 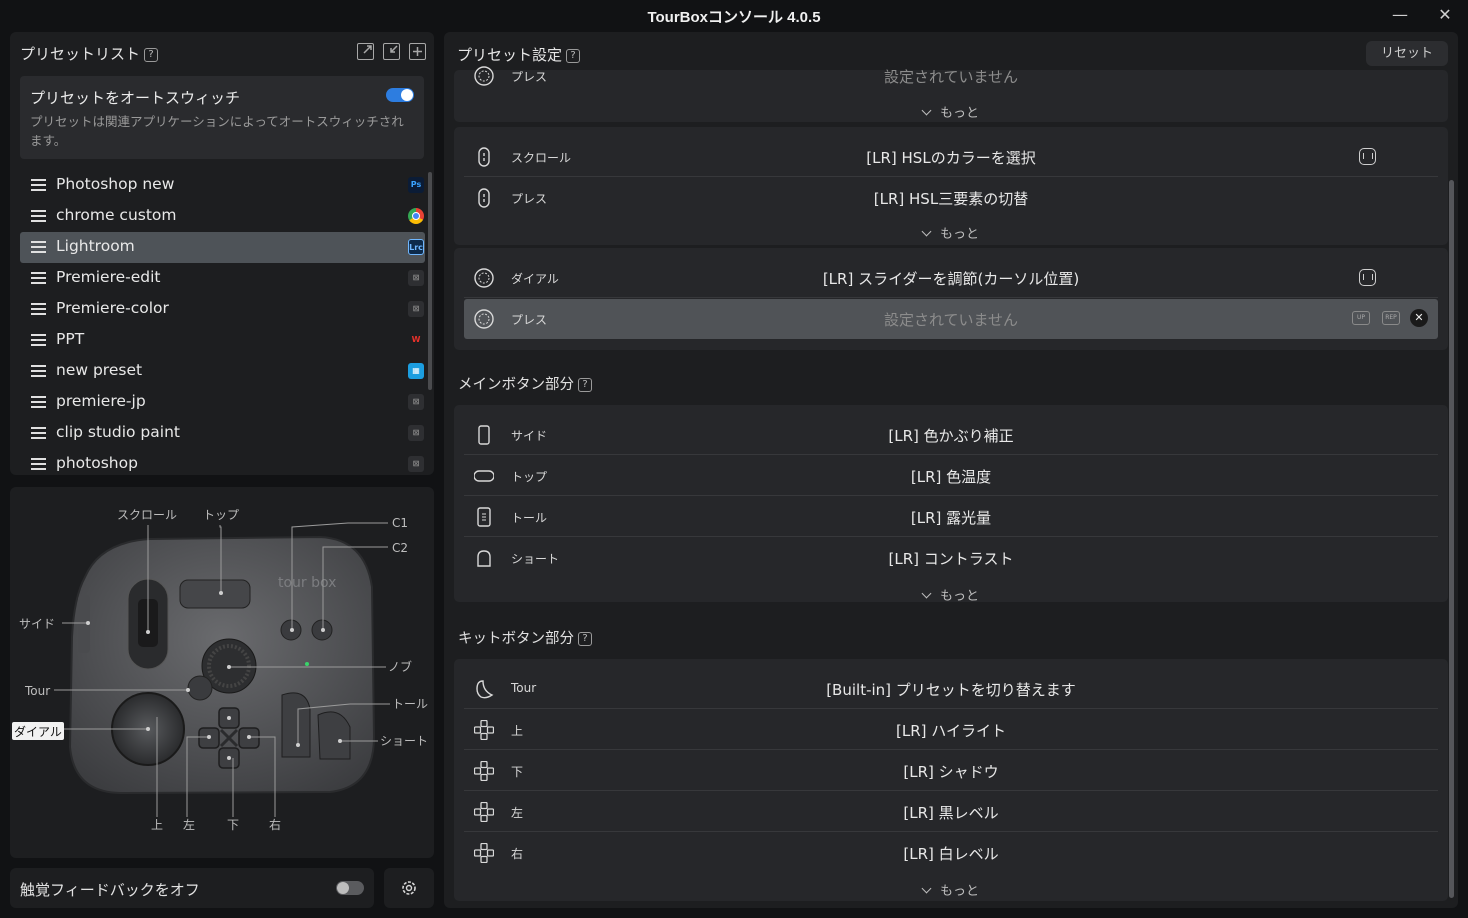 What do you see at coordinates (38, 731) in the screenshot?
I see `label-dial: ダイアル` at bounding box center [38, 731].